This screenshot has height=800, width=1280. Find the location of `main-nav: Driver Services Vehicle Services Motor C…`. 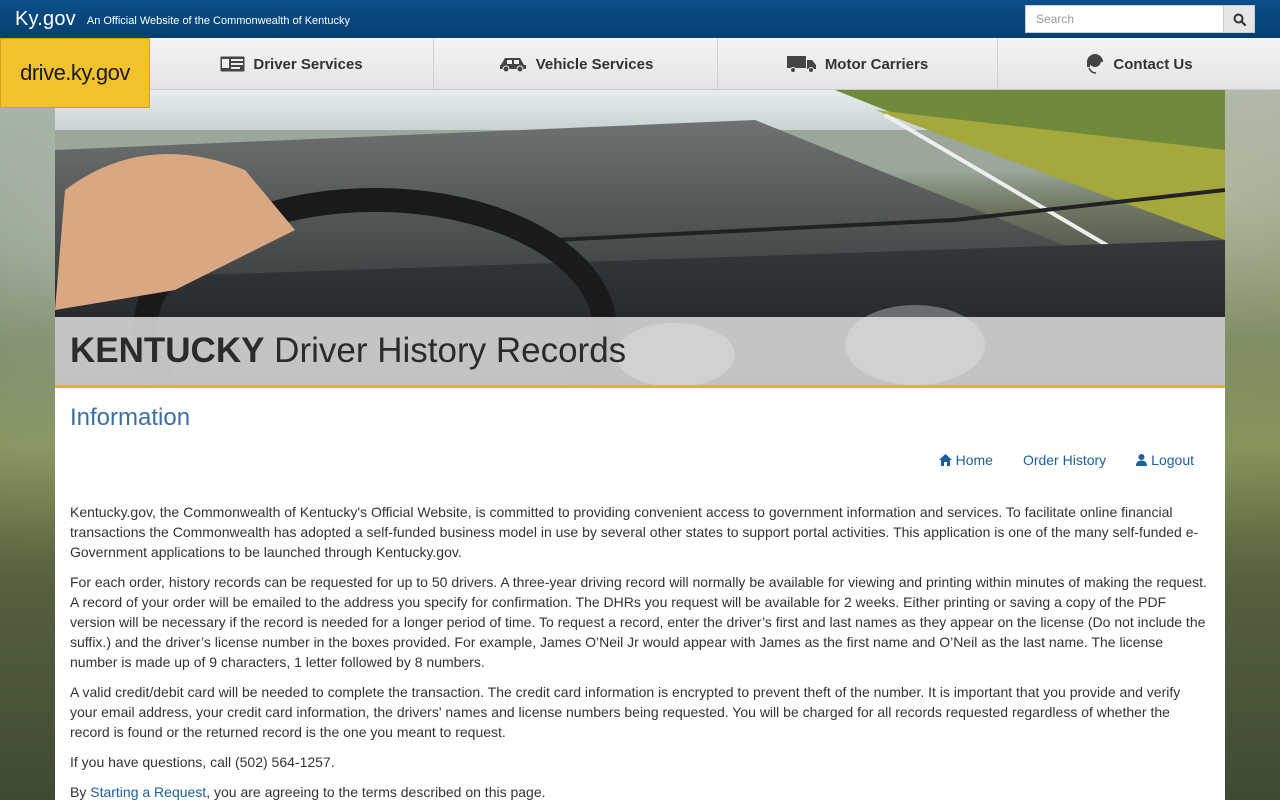

main-nav: Driver Services Vehicle Services Motor C… is located at coordinates (640, 64).